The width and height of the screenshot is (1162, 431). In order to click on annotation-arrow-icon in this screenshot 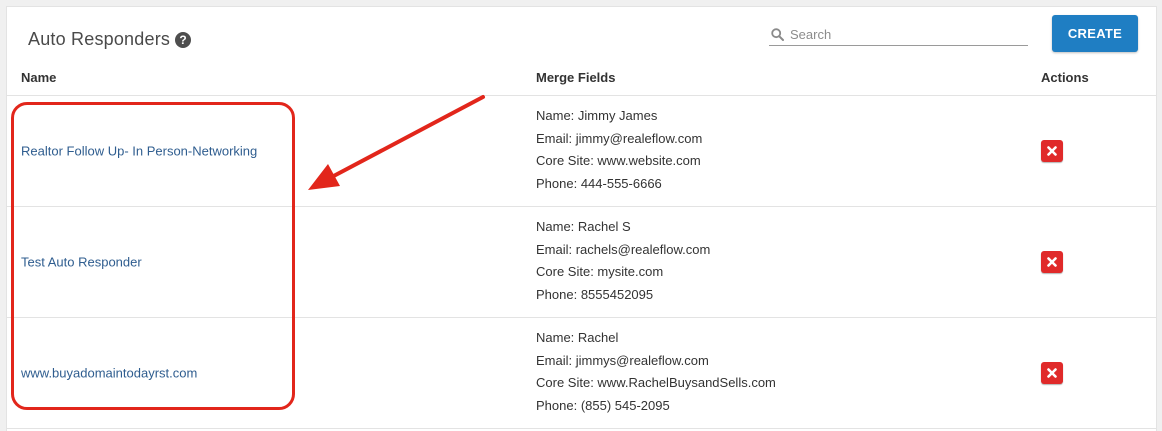, I will do `click(396, 142)`.